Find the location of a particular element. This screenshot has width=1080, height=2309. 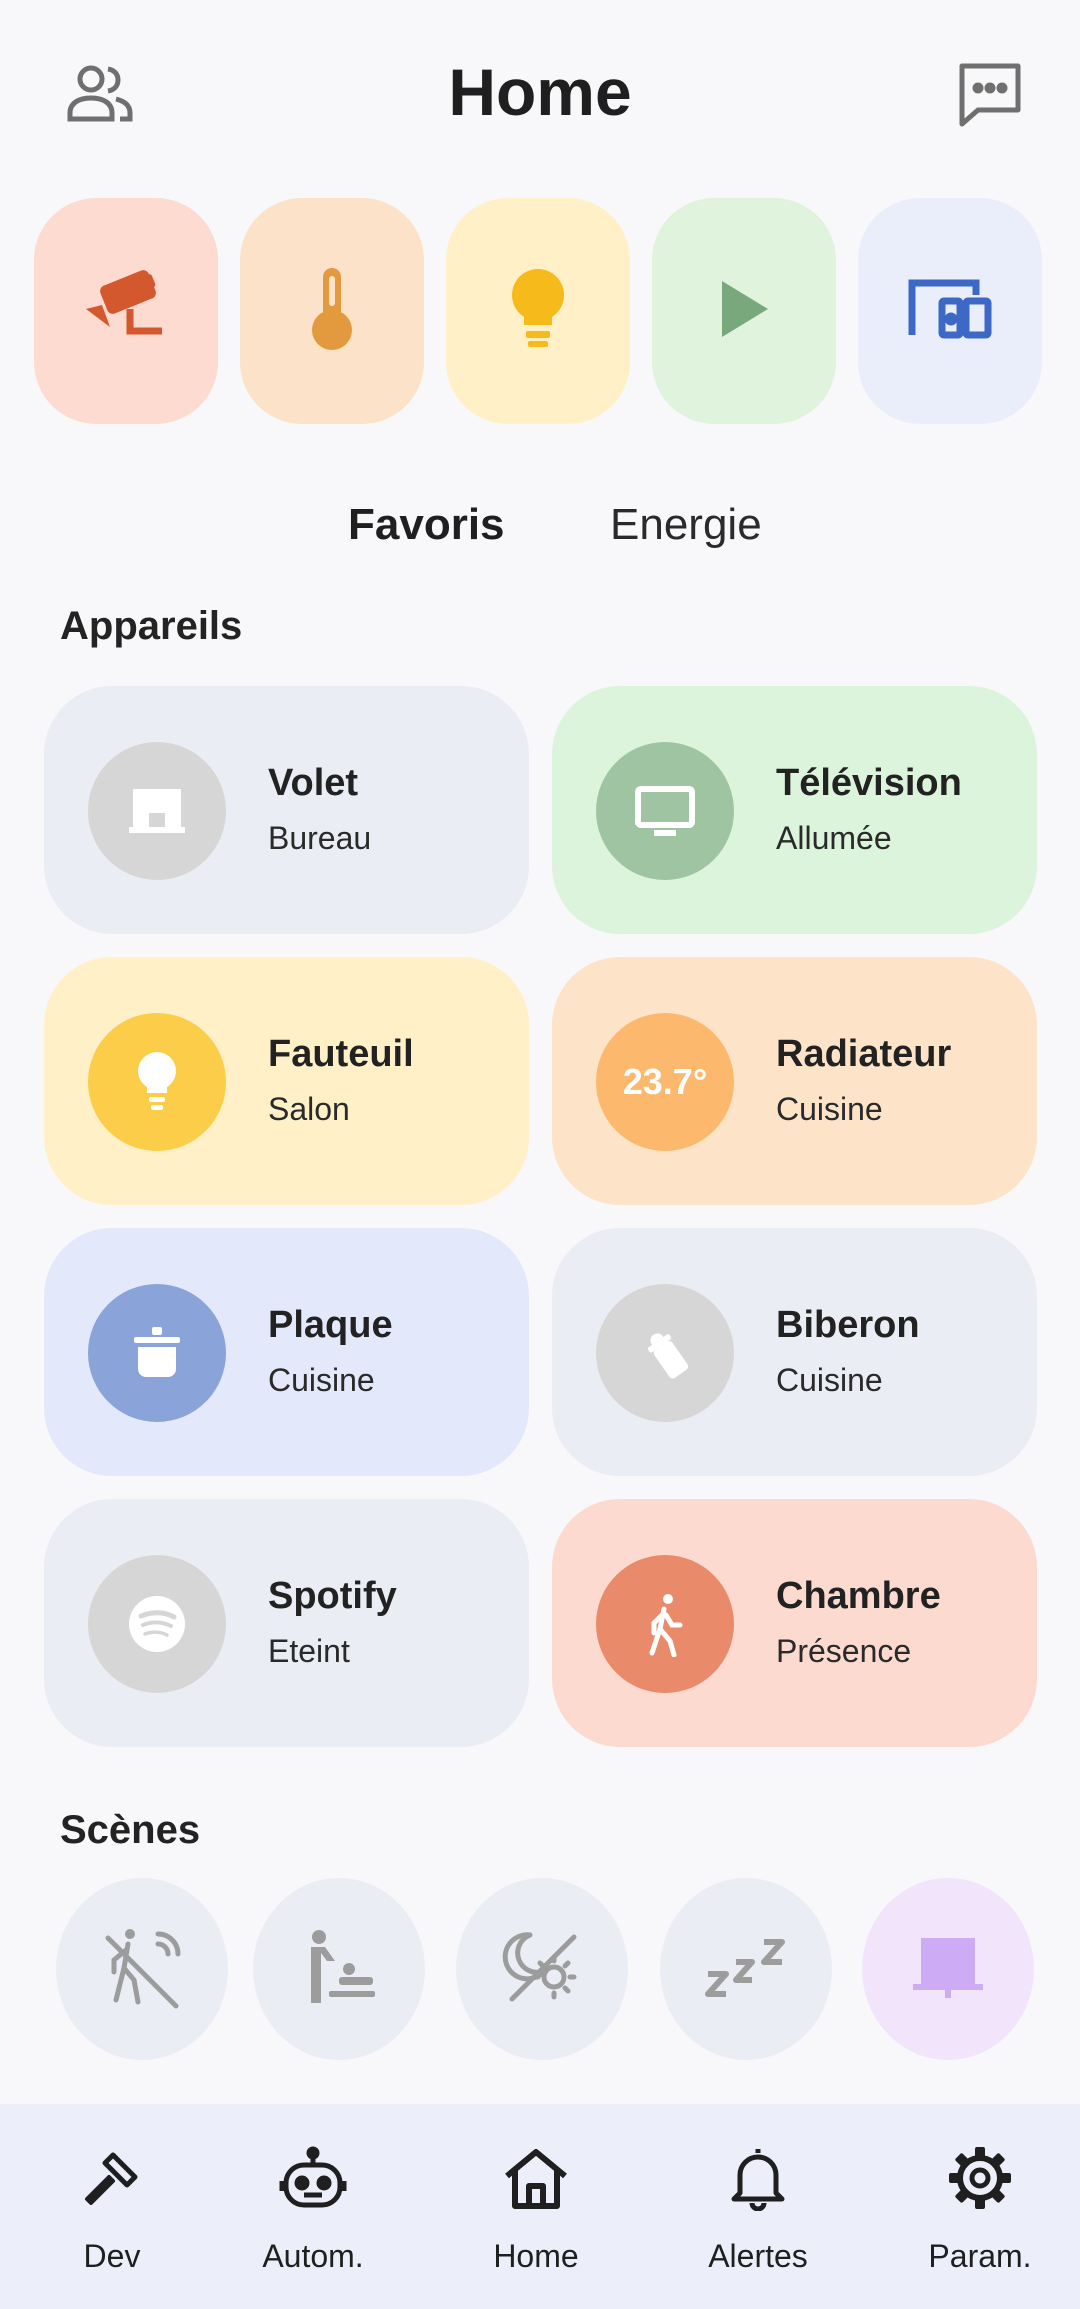

category-lights is located at coordinates (538, 311).